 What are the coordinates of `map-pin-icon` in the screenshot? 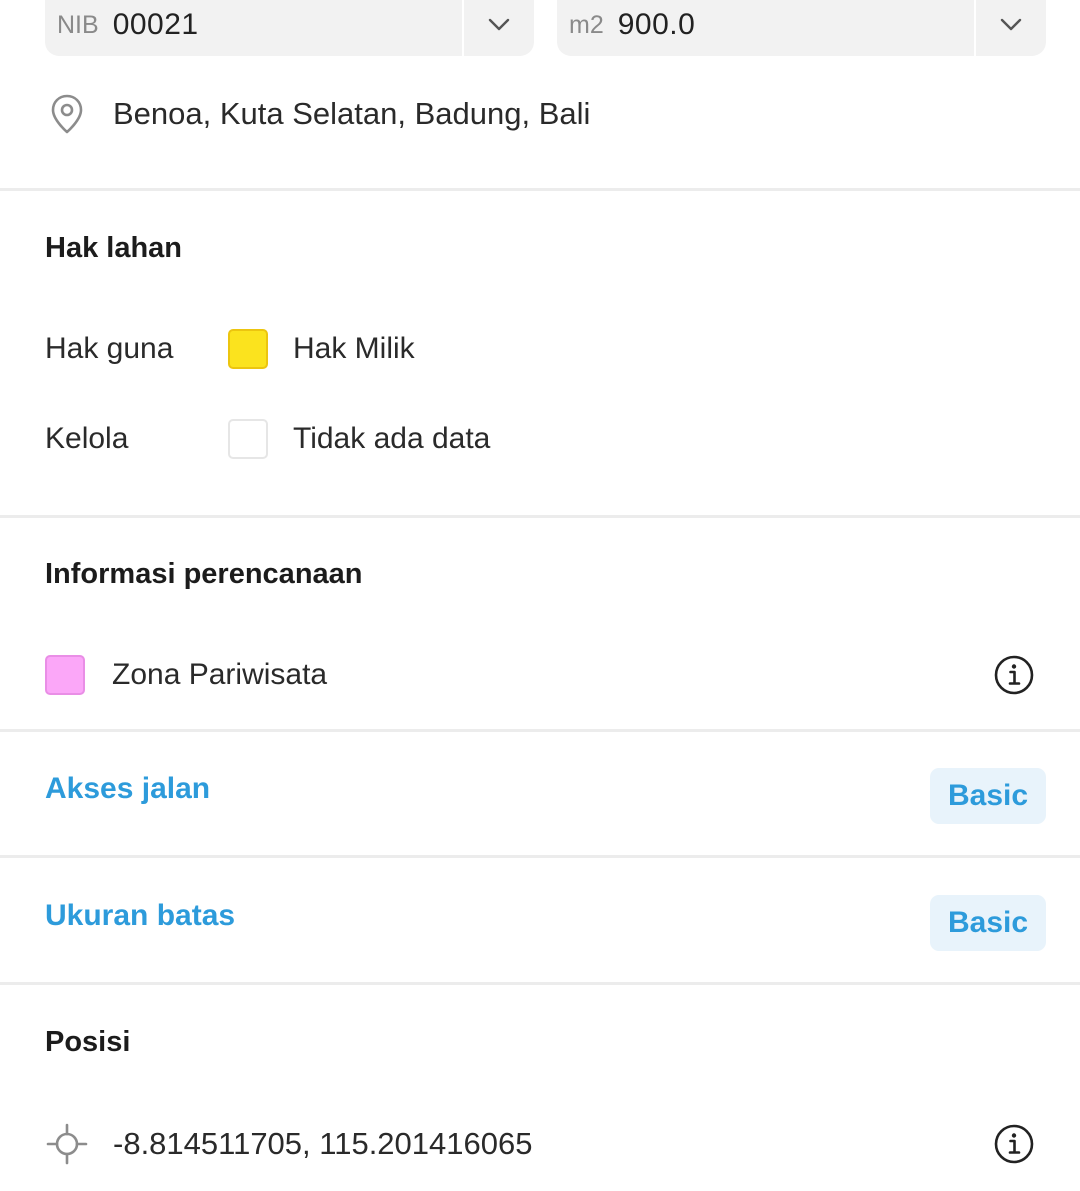 It's located at (67, 114).